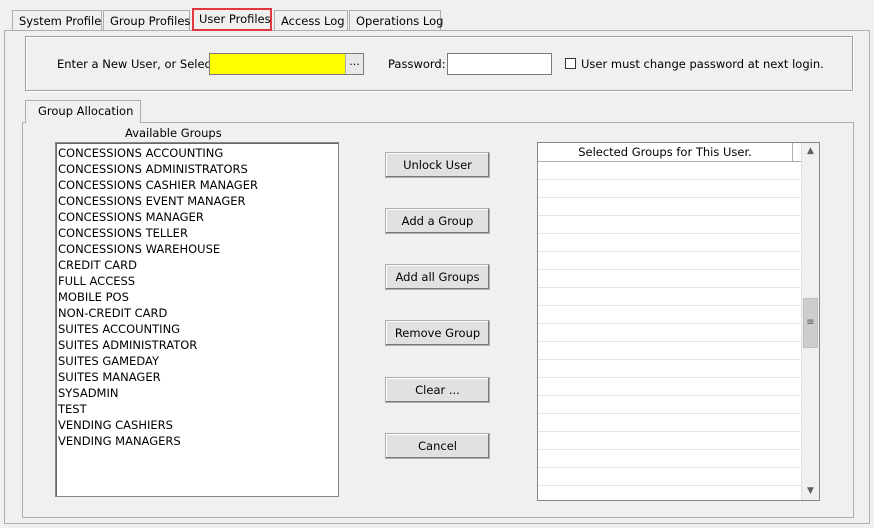  Describe the element at coordinates (311, 20) in the screenshot. I see `tab-access-log: Access Log` at that location.